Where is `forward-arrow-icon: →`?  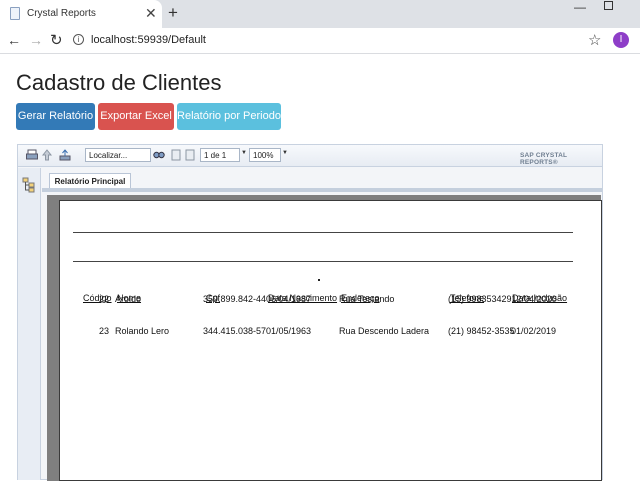
forward-arrow-icon: → is located at coordinates (36, 40).